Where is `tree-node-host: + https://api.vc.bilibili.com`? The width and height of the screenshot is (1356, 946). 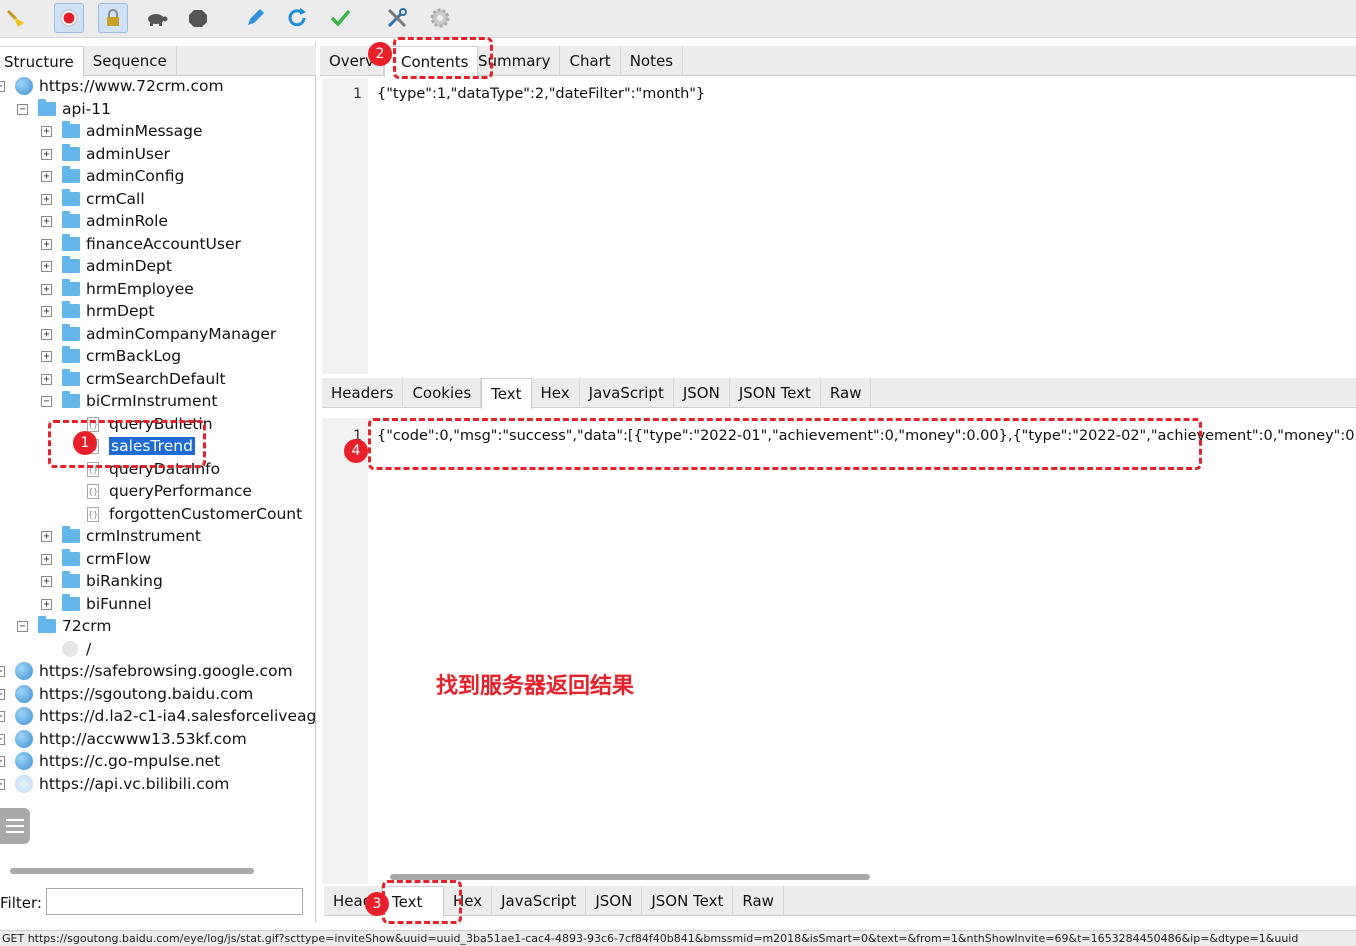
tree-node-host: + https://api.vc.bilibili.com is located at coordinates (114, 784).